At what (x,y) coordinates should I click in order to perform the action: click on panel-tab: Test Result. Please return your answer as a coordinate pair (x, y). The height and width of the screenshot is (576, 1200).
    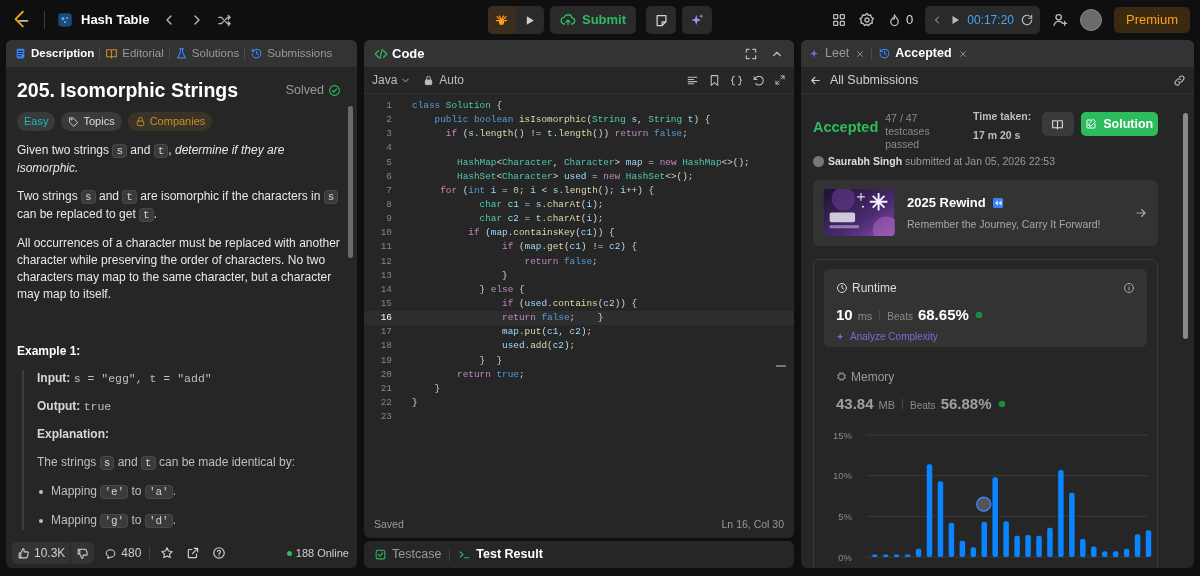
    Looking at the image, I should click on (500, 554).